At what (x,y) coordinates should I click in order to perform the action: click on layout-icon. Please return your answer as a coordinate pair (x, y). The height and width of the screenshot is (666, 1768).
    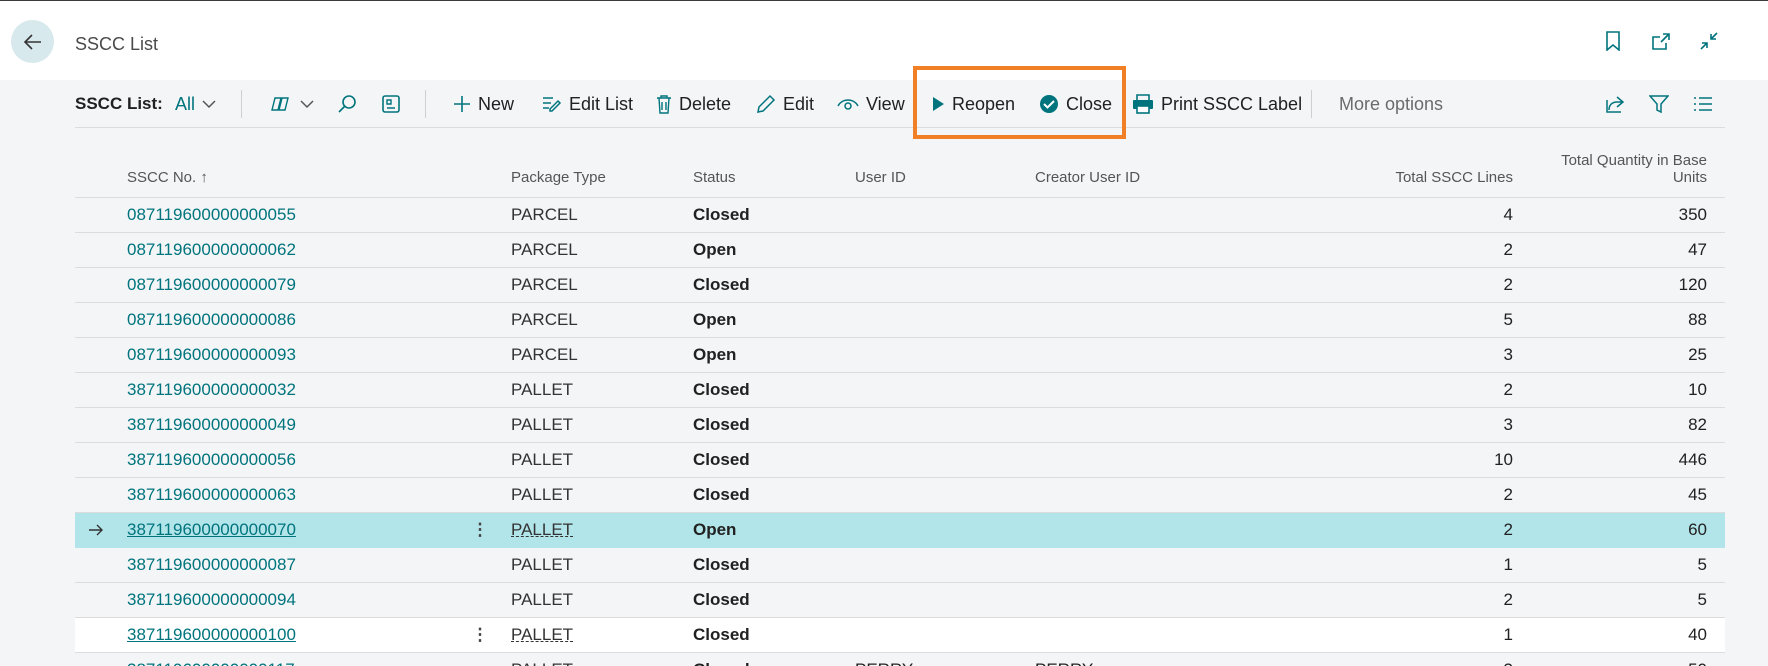
    Looking at the image, I should click on (391, 104).